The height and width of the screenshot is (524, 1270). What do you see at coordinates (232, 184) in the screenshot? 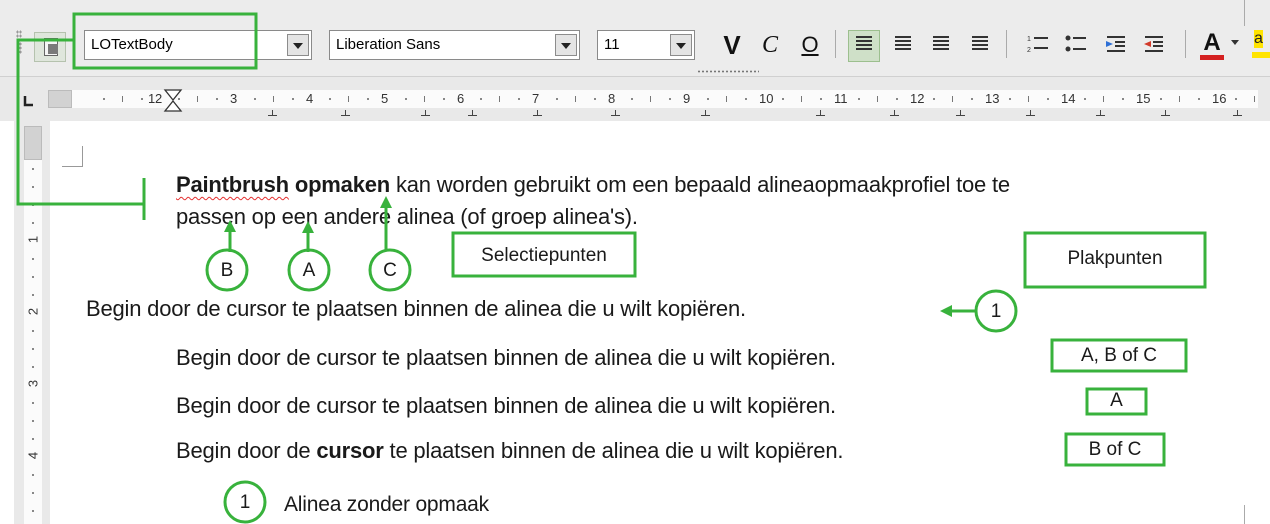
I see `bold-word-paintbrush: Paintbrush` at bounding box center [232, 184].